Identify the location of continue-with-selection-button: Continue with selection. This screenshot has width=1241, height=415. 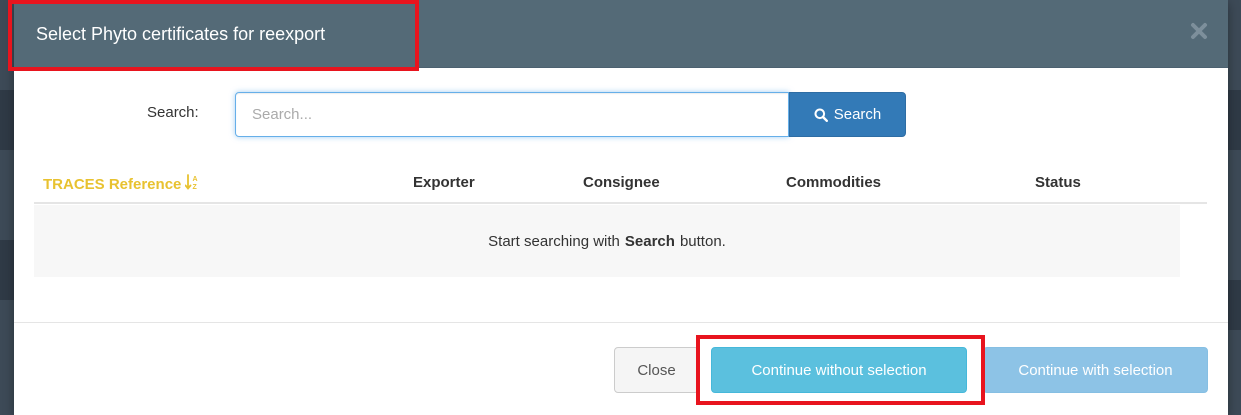
(1095, 370).